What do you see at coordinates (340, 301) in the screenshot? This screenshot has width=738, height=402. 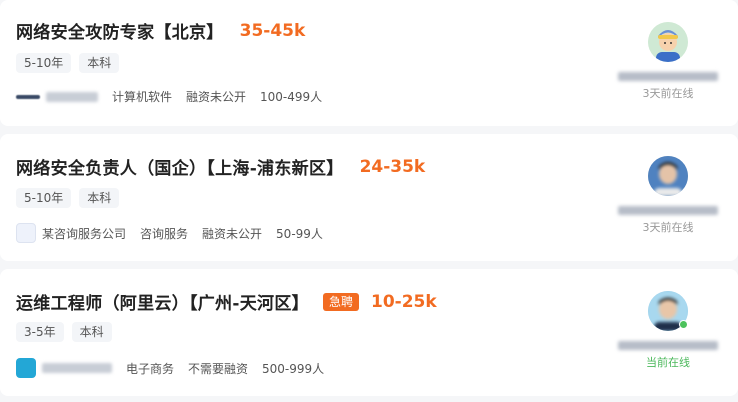 I see `urgent-badge: 急聘` at bounding box center [340, 301].